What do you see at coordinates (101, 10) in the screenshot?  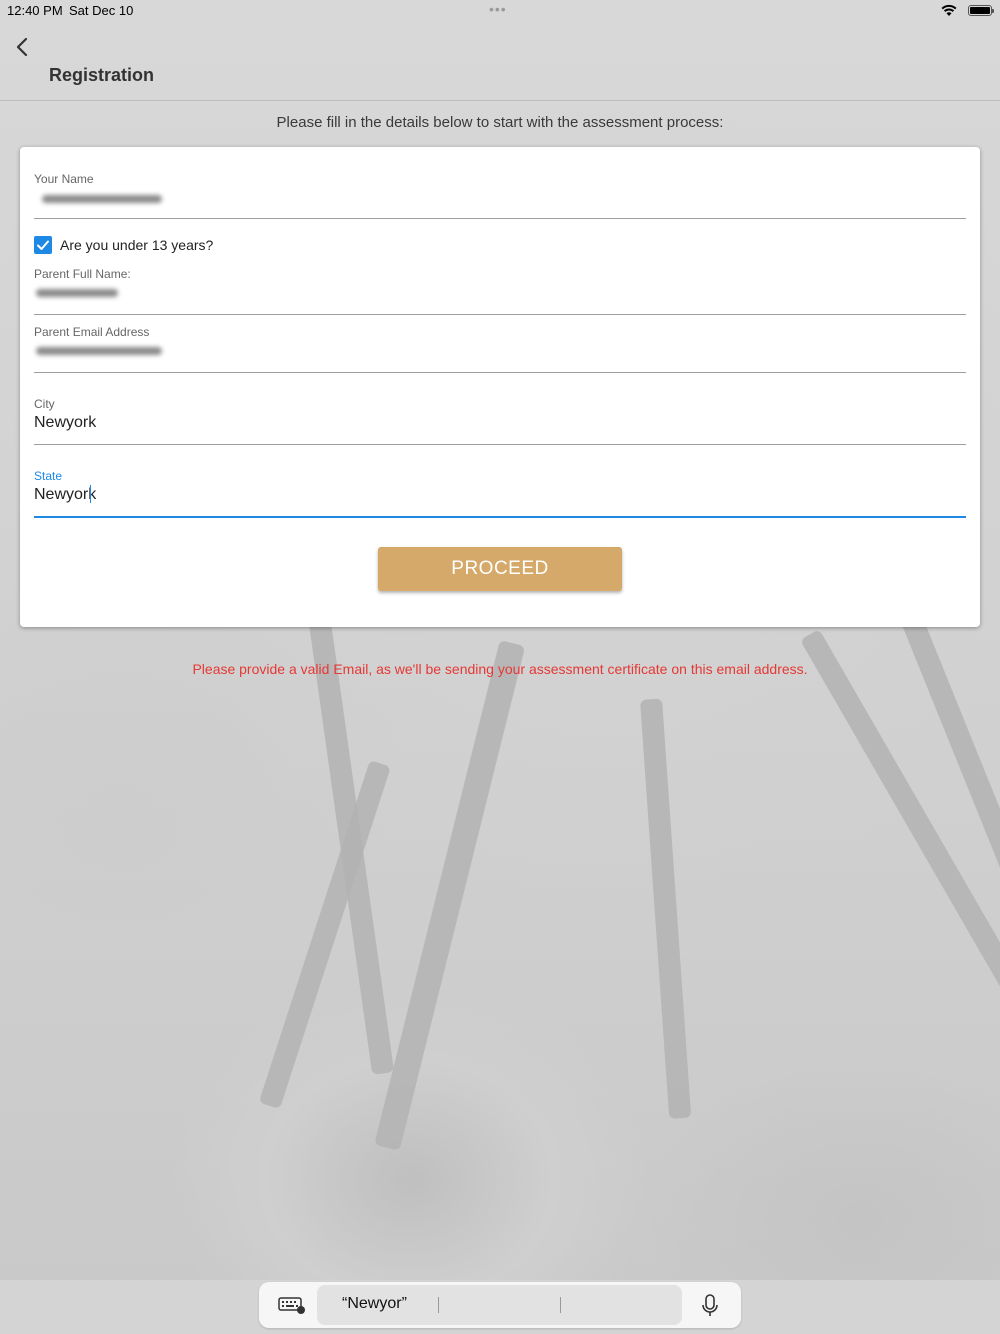 I see `status-date: Sat Dec 10` at bounding box center [101, 10].